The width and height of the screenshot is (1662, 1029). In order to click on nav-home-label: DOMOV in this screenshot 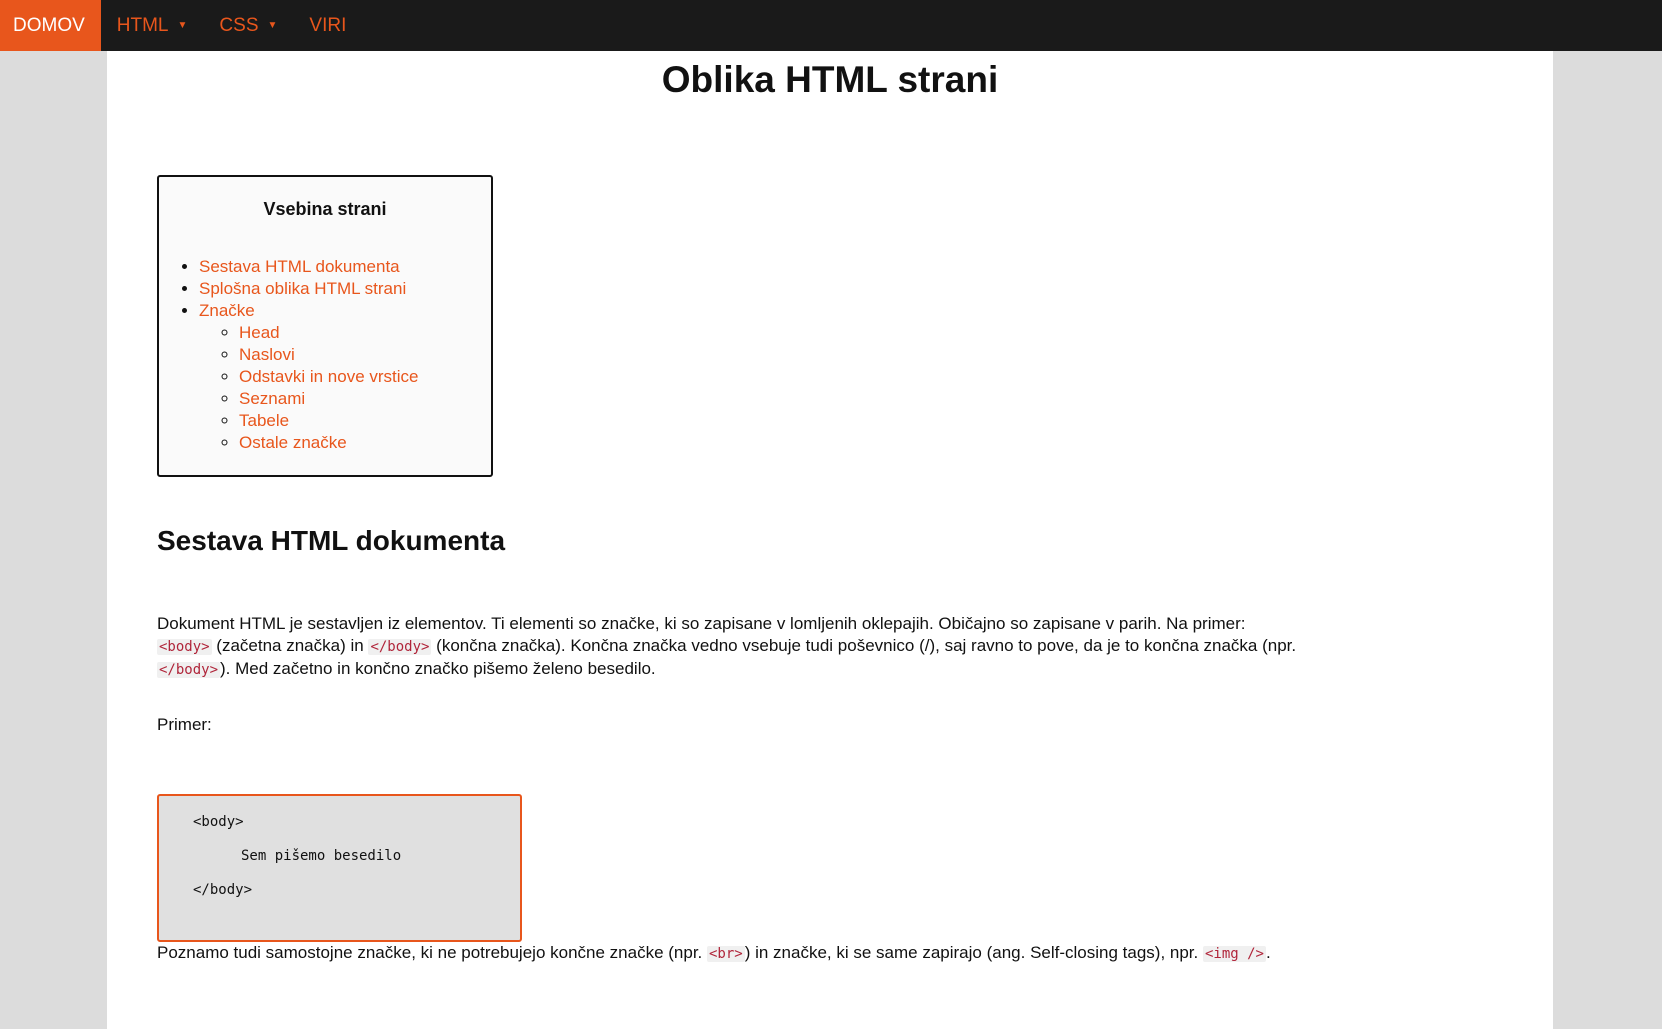, I will do `click(49, 25)`.